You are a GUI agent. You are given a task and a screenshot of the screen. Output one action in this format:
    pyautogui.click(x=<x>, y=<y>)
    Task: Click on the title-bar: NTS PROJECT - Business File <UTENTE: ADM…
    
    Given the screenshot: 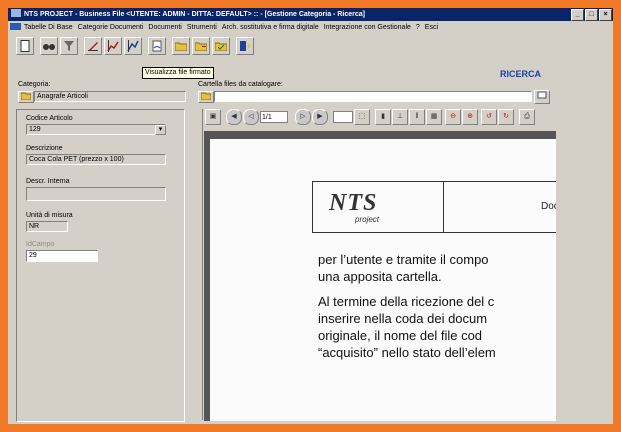 What is the action you would take?
    pyautogui.click(x=310, y=14)
    